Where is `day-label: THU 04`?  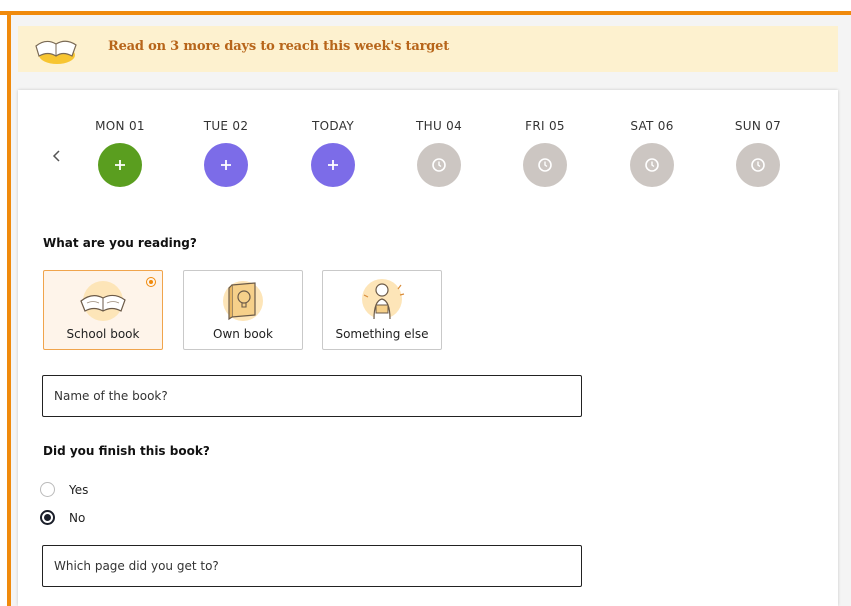 day-label: THU 04 is located at coordinates (439, 126).